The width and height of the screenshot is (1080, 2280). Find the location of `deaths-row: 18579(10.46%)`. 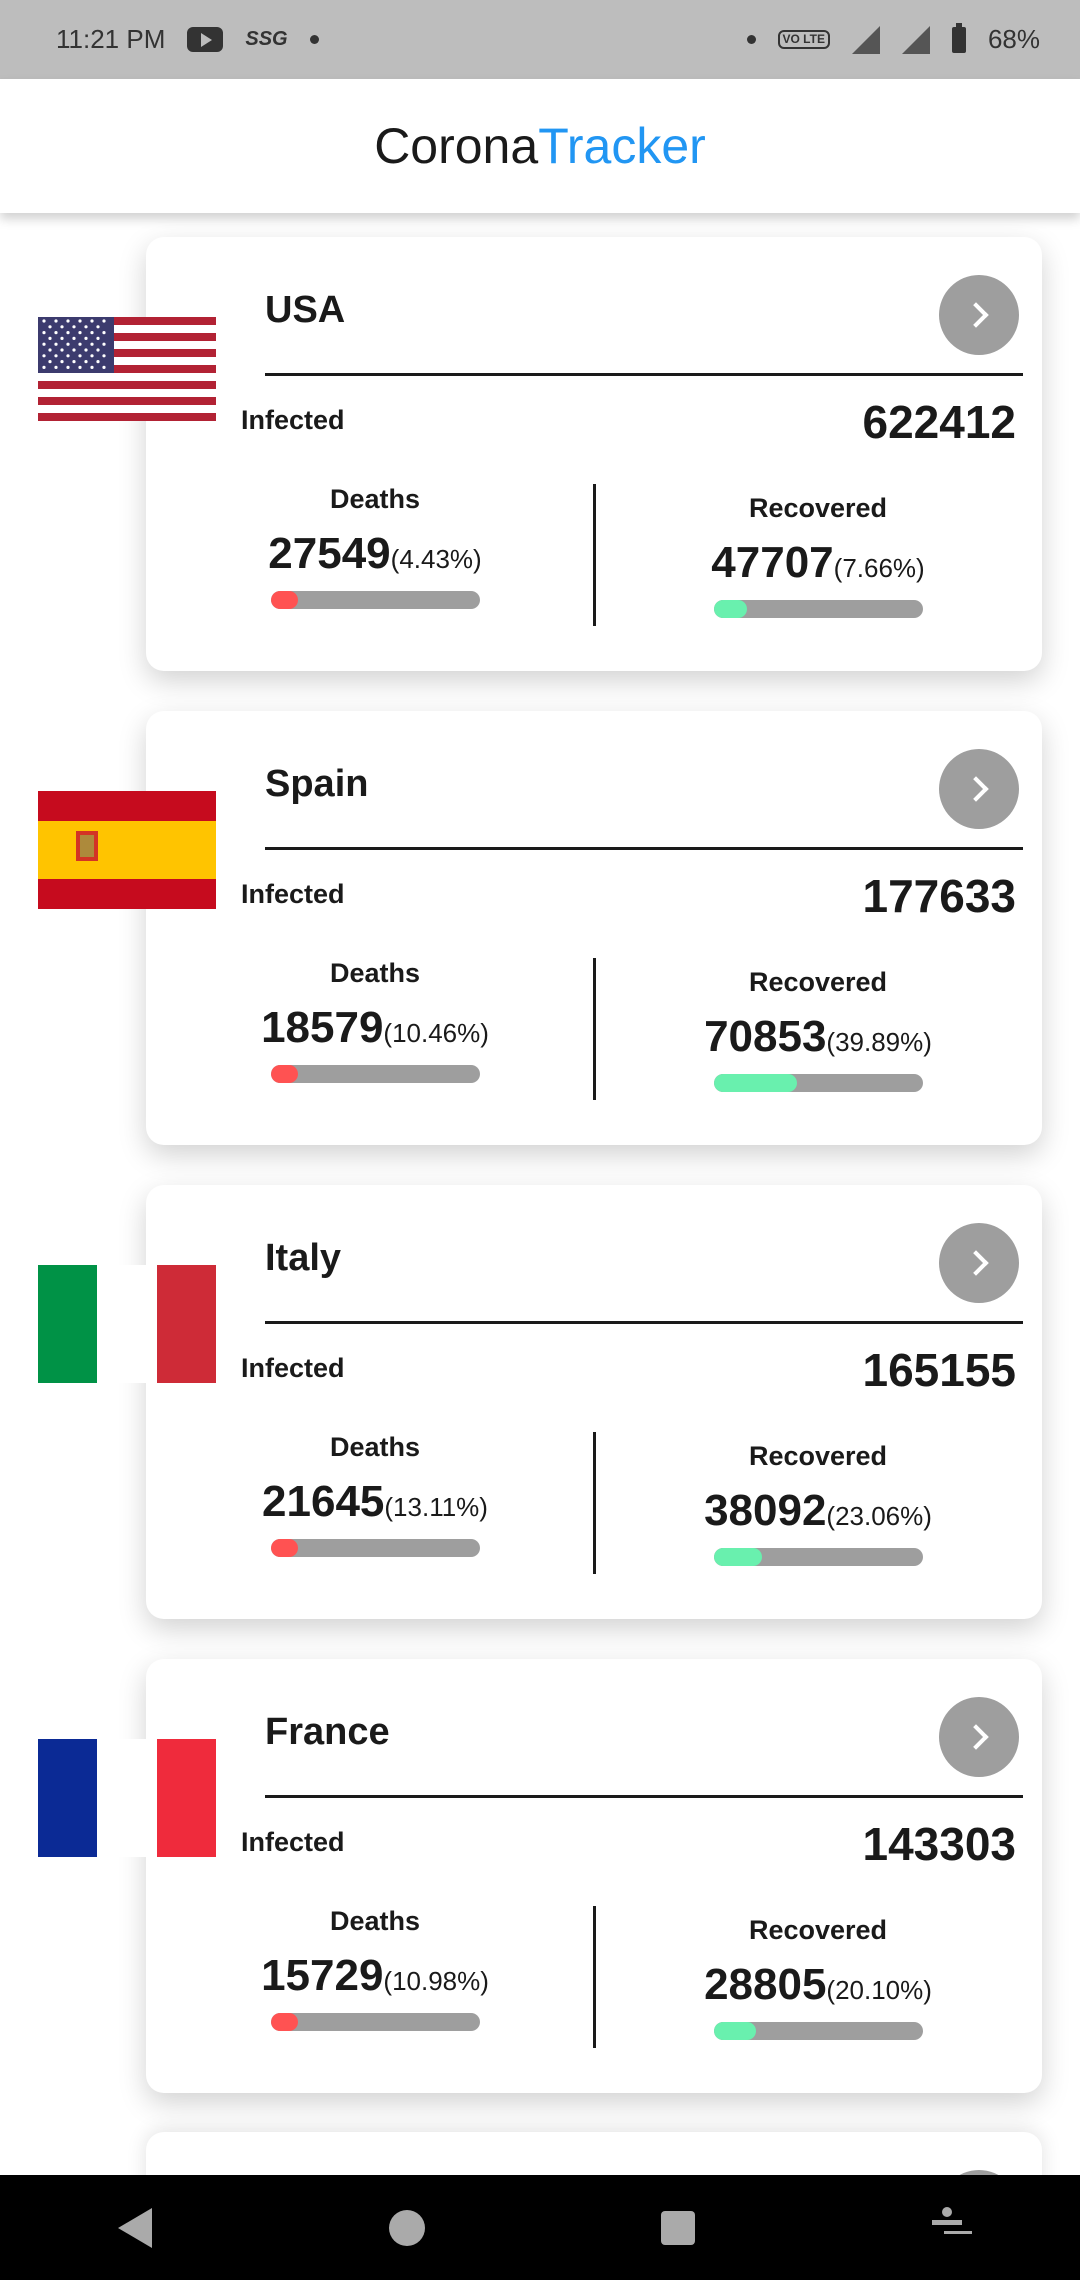

deaths-row: 18579(10.46%) is located at coordinates (375, 1028).